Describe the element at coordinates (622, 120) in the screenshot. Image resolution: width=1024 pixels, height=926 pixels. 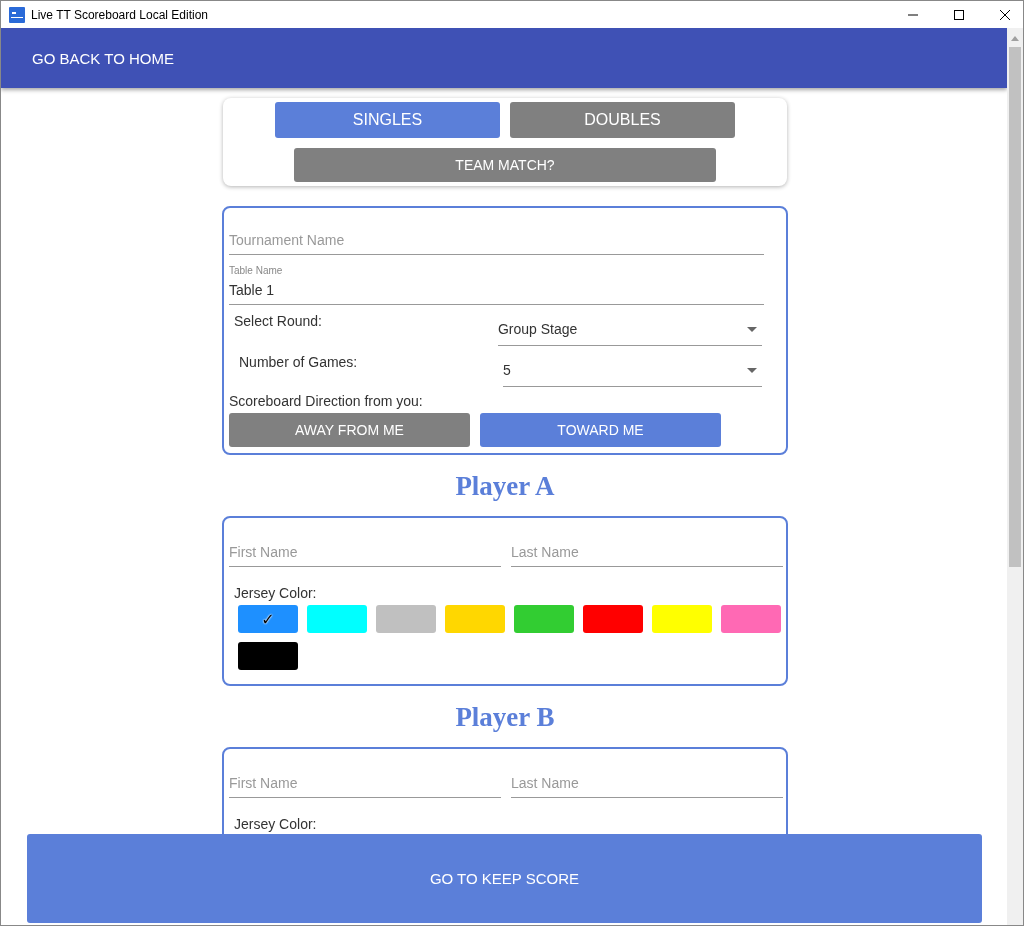
I see `match-type-button: DOUBLES` at that location.